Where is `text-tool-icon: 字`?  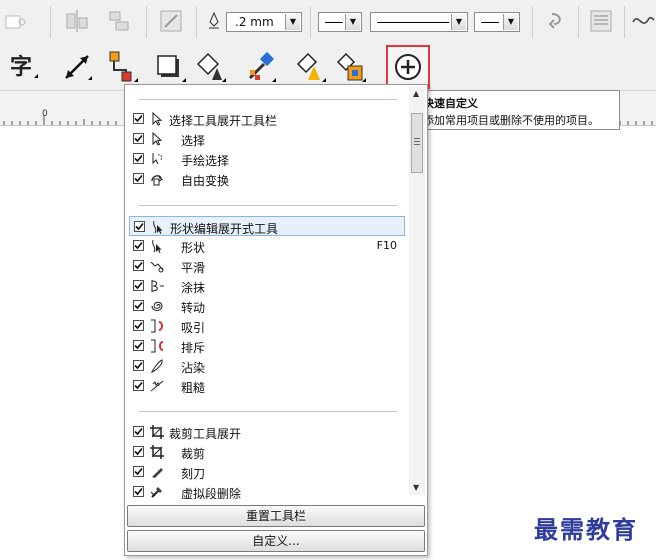
text-tool-icon: 字 is located at coordinates (23, 67).